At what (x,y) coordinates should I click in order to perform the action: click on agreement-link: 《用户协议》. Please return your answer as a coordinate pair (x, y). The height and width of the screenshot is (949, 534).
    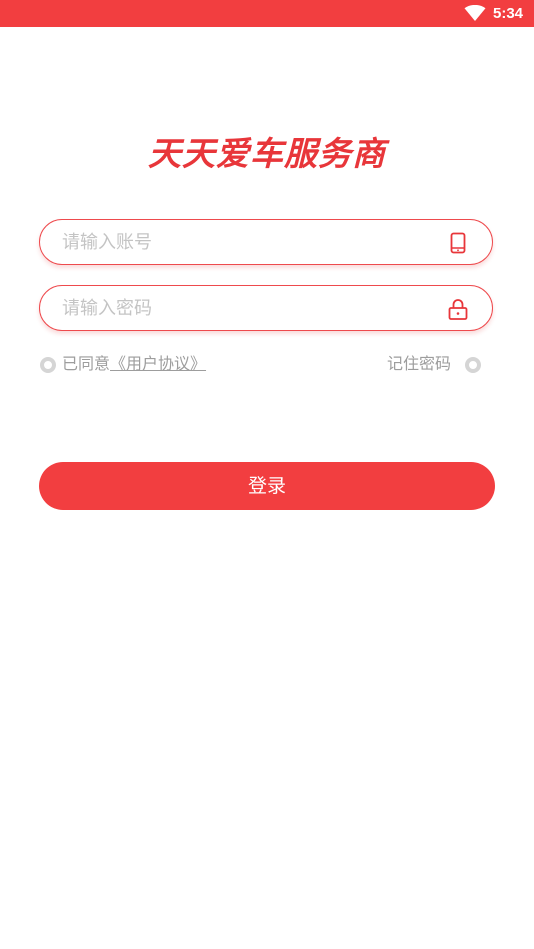
    Looking at the image, I should click on (158, 363).